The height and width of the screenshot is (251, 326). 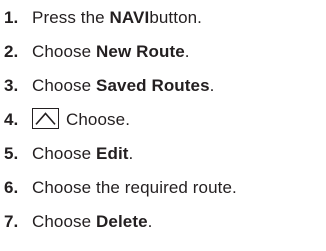 What do you see at coordinates (65, 120) in the screenshot?
I see `step-4: 4. Choose.` at bounding box center [65, 120].